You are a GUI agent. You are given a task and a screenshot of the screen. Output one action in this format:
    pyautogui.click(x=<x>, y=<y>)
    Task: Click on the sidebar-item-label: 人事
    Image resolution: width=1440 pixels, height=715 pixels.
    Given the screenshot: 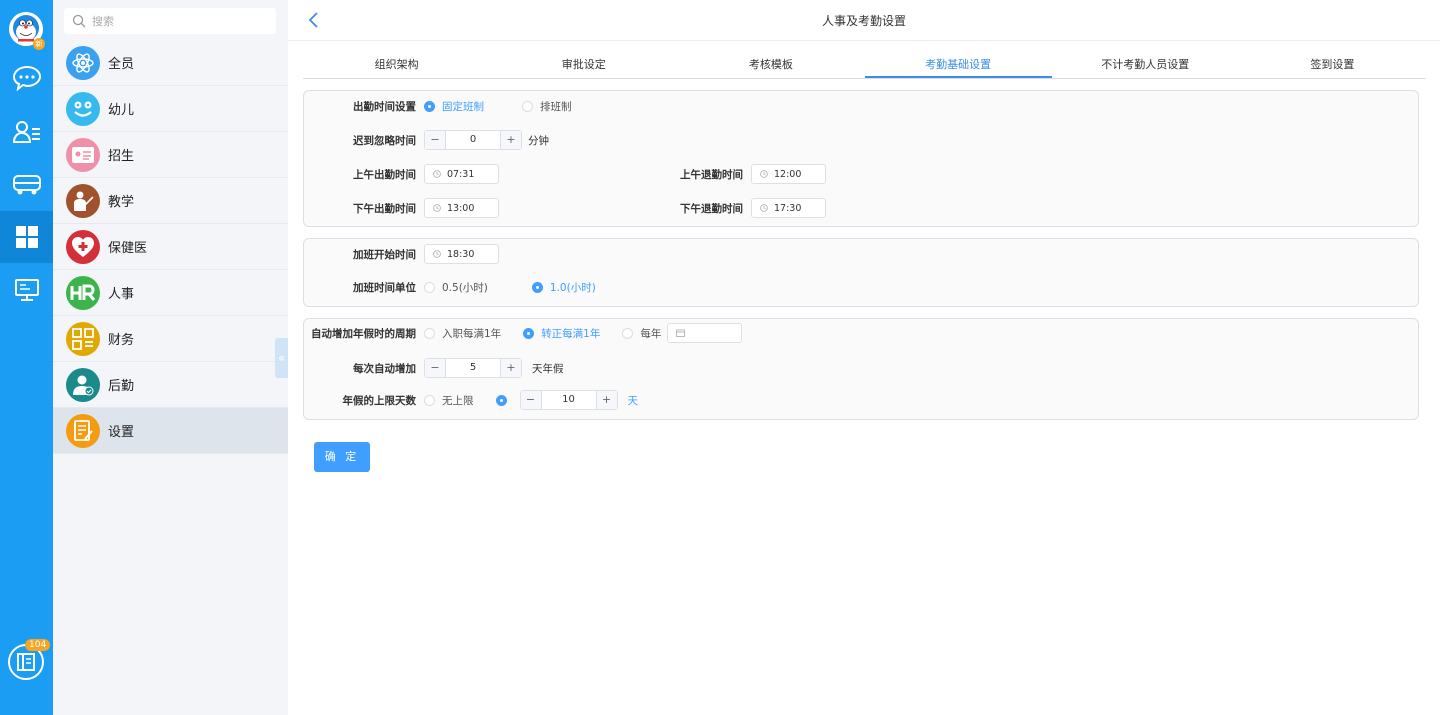 What is the action you would take?
    pyautogui.click(x=121, y=294)
    